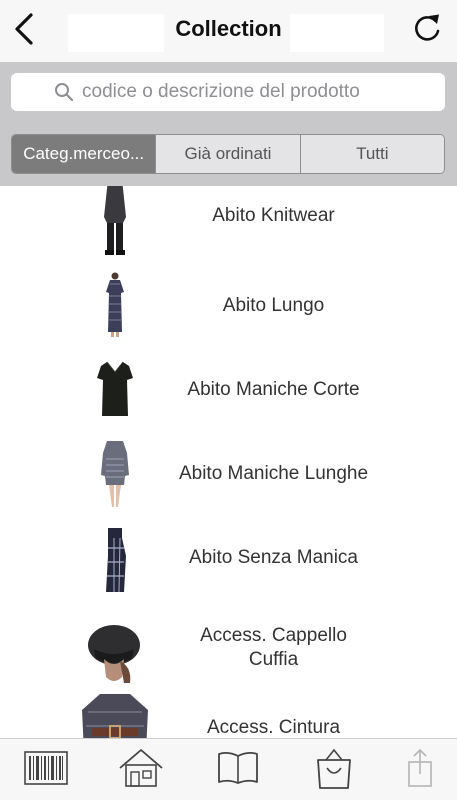  I want to click on catalog-book-icon, so click(238, 770).